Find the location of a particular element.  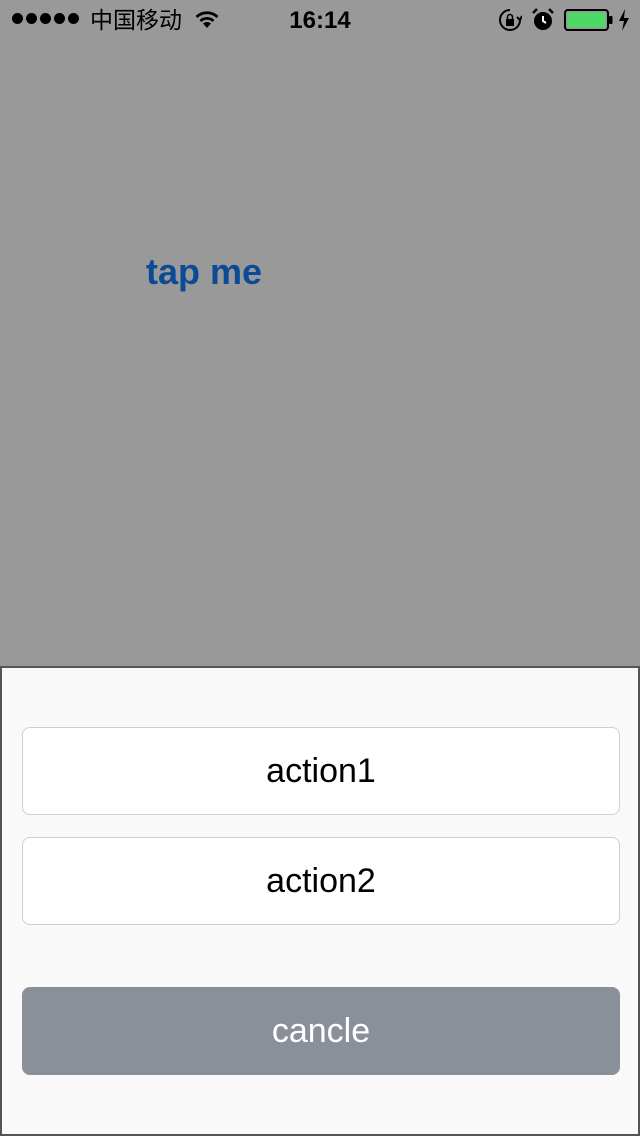

battery-icon is located at coordinates (588, 20).